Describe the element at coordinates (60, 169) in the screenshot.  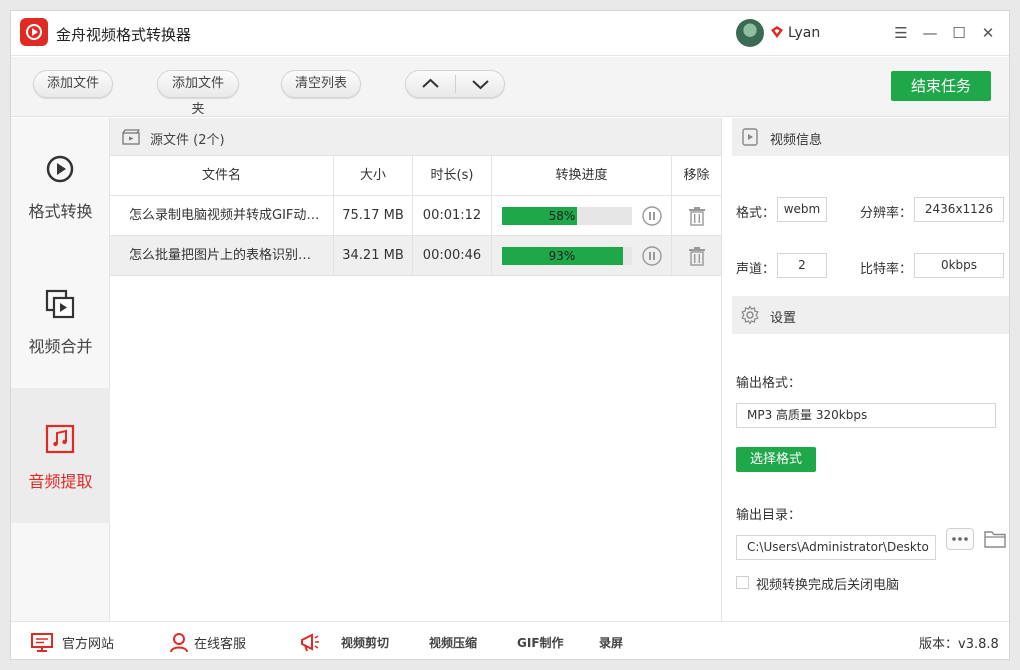
I see `convert-icon` at that location.